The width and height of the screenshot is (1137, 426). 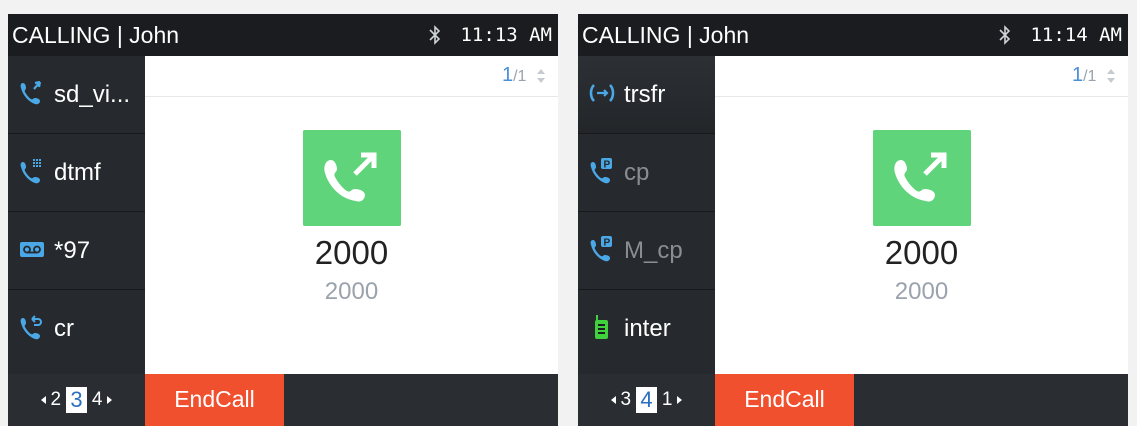 What do you see at coordinates (56, 399) in the screenshot?
I see `page-prev: 2` at bounding box center [56, 399].